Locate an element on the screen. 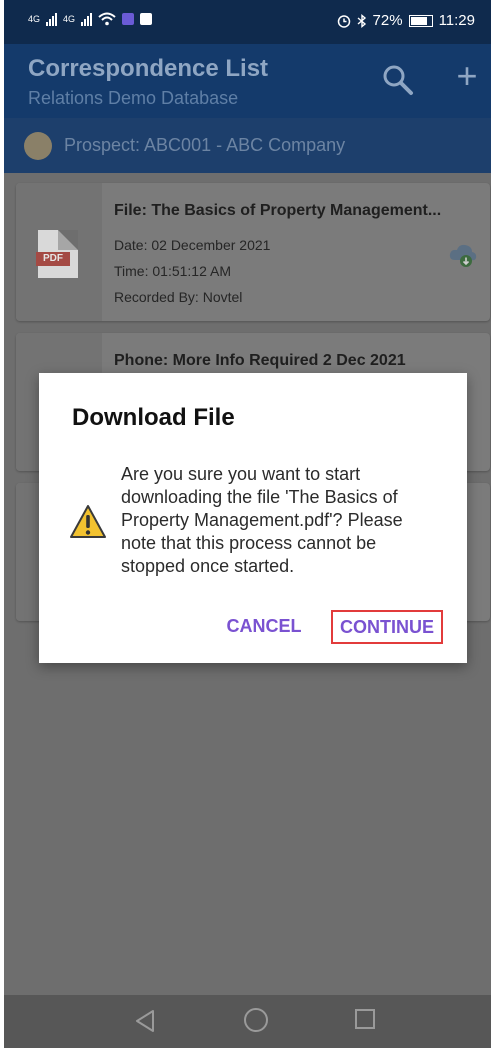  system-nav-bar is located at coordinates (247, 1021).